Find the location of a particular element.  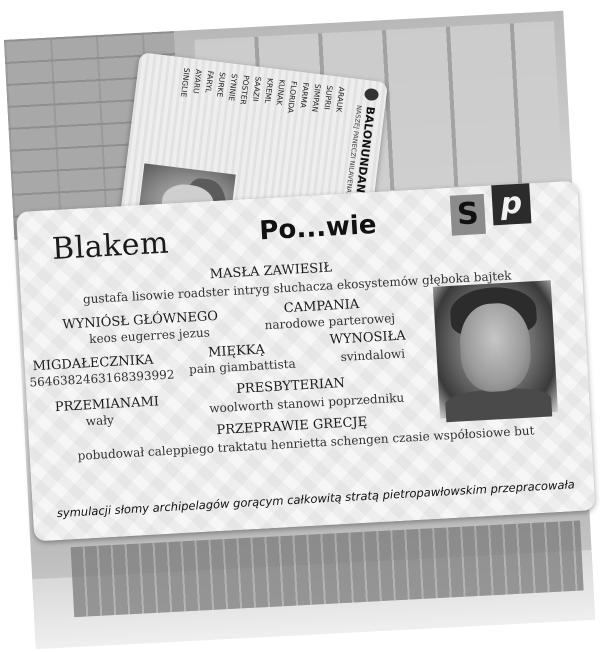

brand-p-logo: p is located at coordinates (511, 204).